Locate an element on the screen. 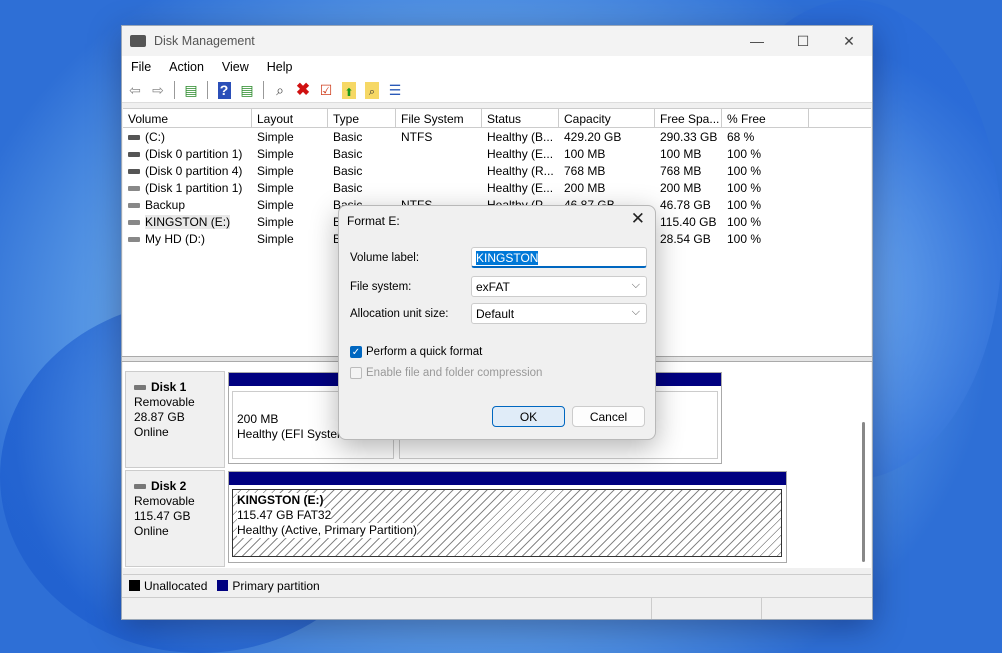 This screenshot has height=653, width=1002. disk-type: Removable is located at coordinates (164, 402).